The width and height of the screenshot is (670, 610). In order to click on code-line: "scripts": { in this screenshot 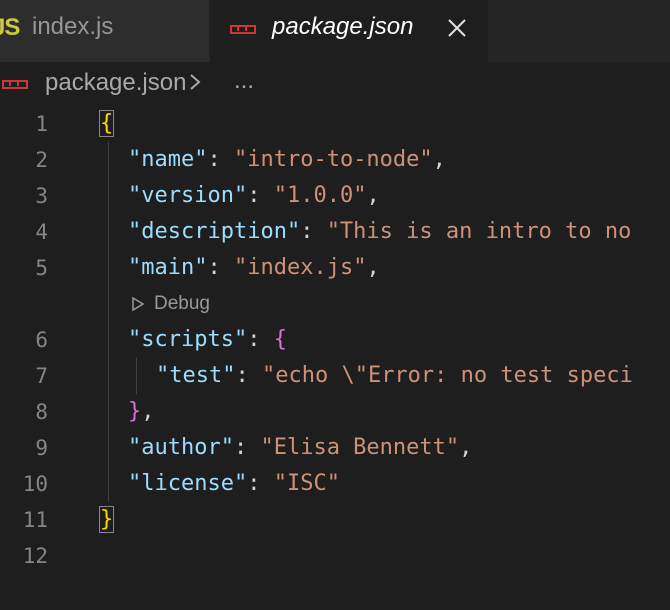, I will do `click(207, 340)`.